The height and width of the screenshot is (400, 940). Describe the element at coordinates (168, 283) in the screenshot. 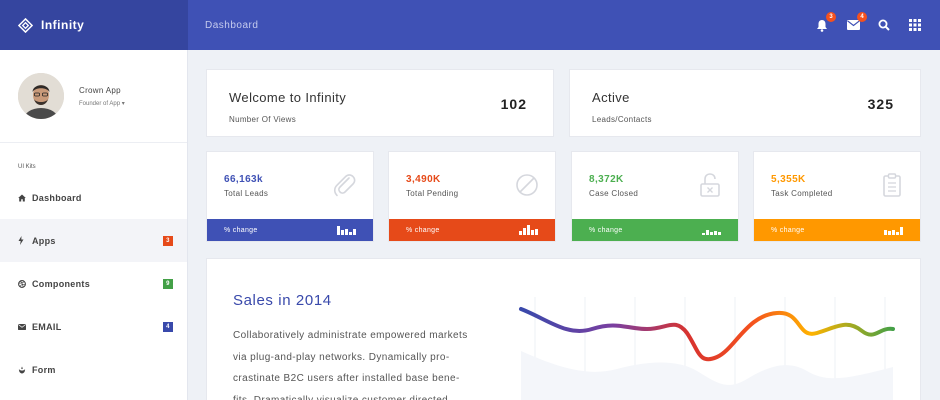

I see `components-count-badge: 9` at that location.